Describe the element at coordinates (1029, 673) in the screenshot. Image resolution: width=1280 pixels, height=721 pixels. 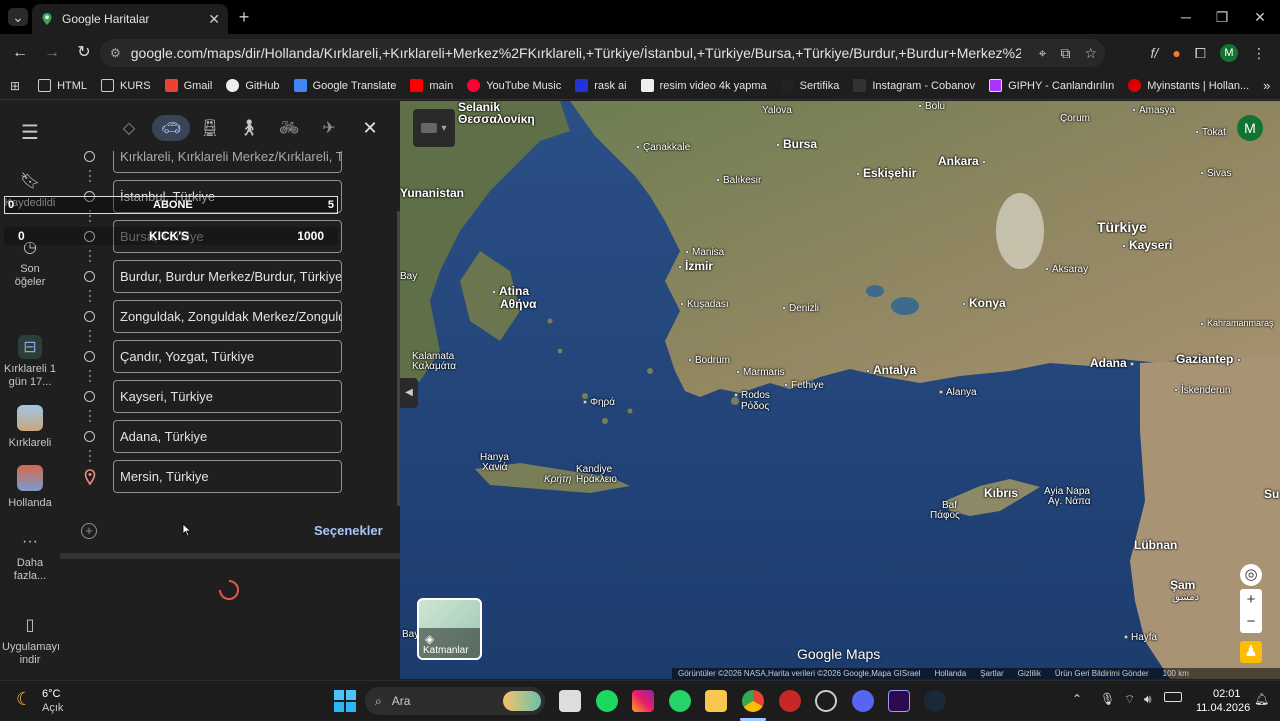
I see `footer-link: Gizlilik` at that location.